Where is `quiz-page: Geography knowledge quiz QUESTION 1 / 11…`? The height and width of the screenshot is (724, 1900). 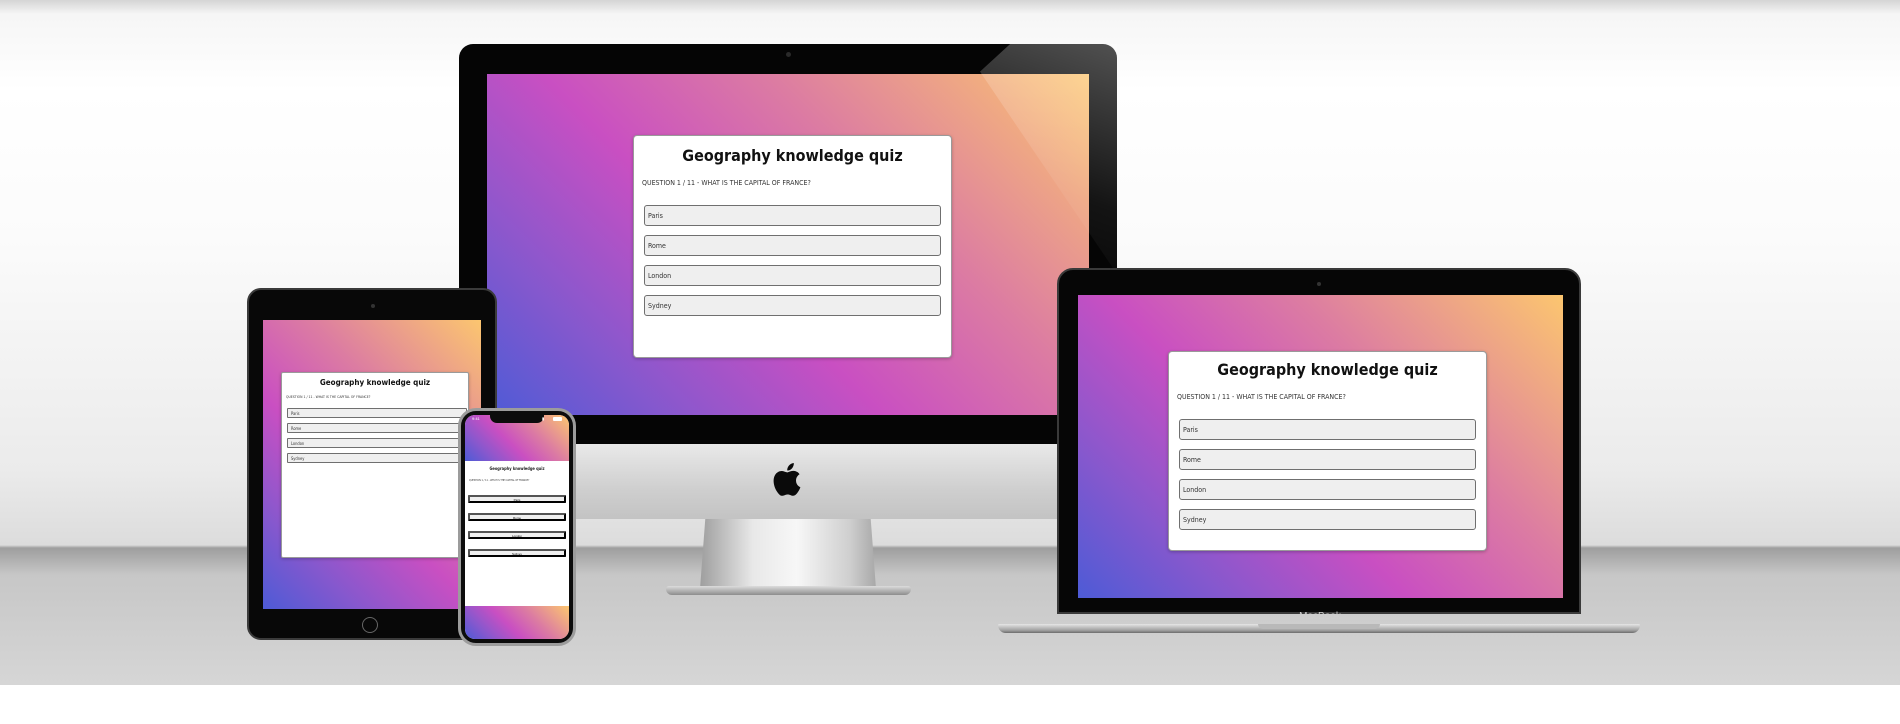 quiz-page: Geography knowledge quiz QUESTION 1 / 11… is located at coordinates (517, 527).